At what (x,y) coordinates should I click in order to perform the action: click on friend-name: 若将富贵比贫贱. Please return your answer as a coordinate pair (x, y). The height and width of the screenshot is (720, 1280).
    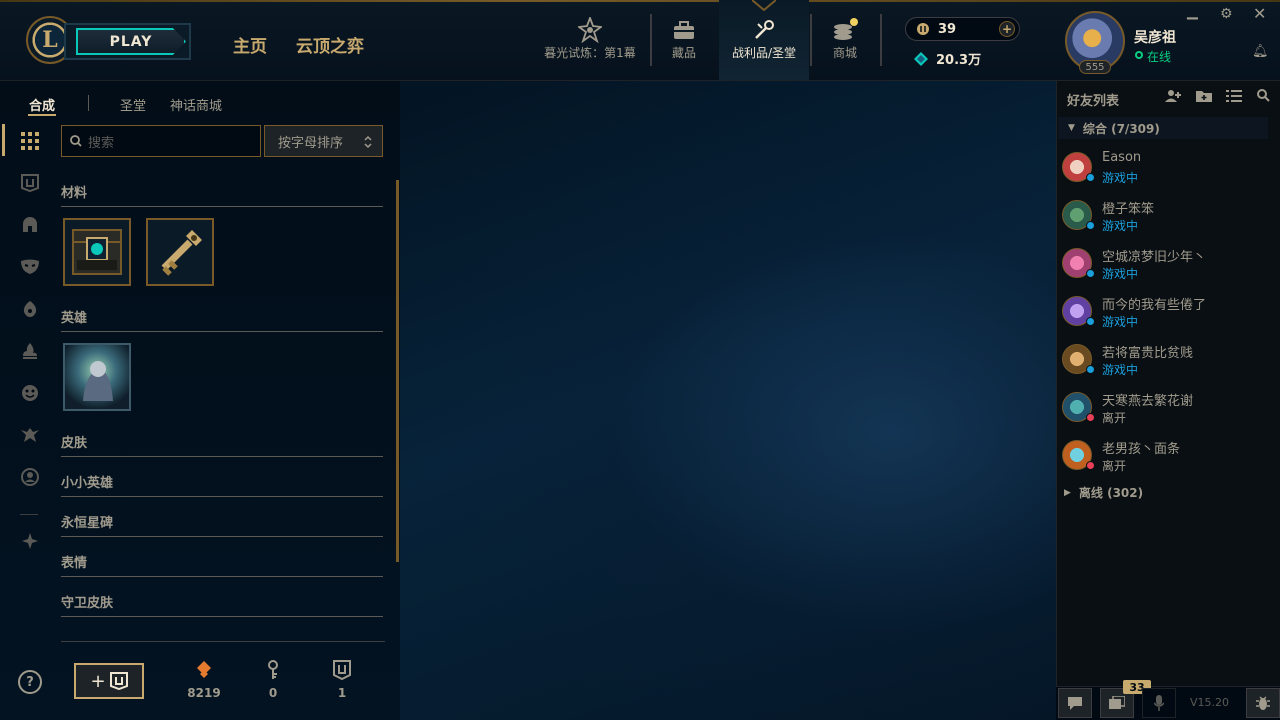
    Looking at the image, I should click on (1148, 353).